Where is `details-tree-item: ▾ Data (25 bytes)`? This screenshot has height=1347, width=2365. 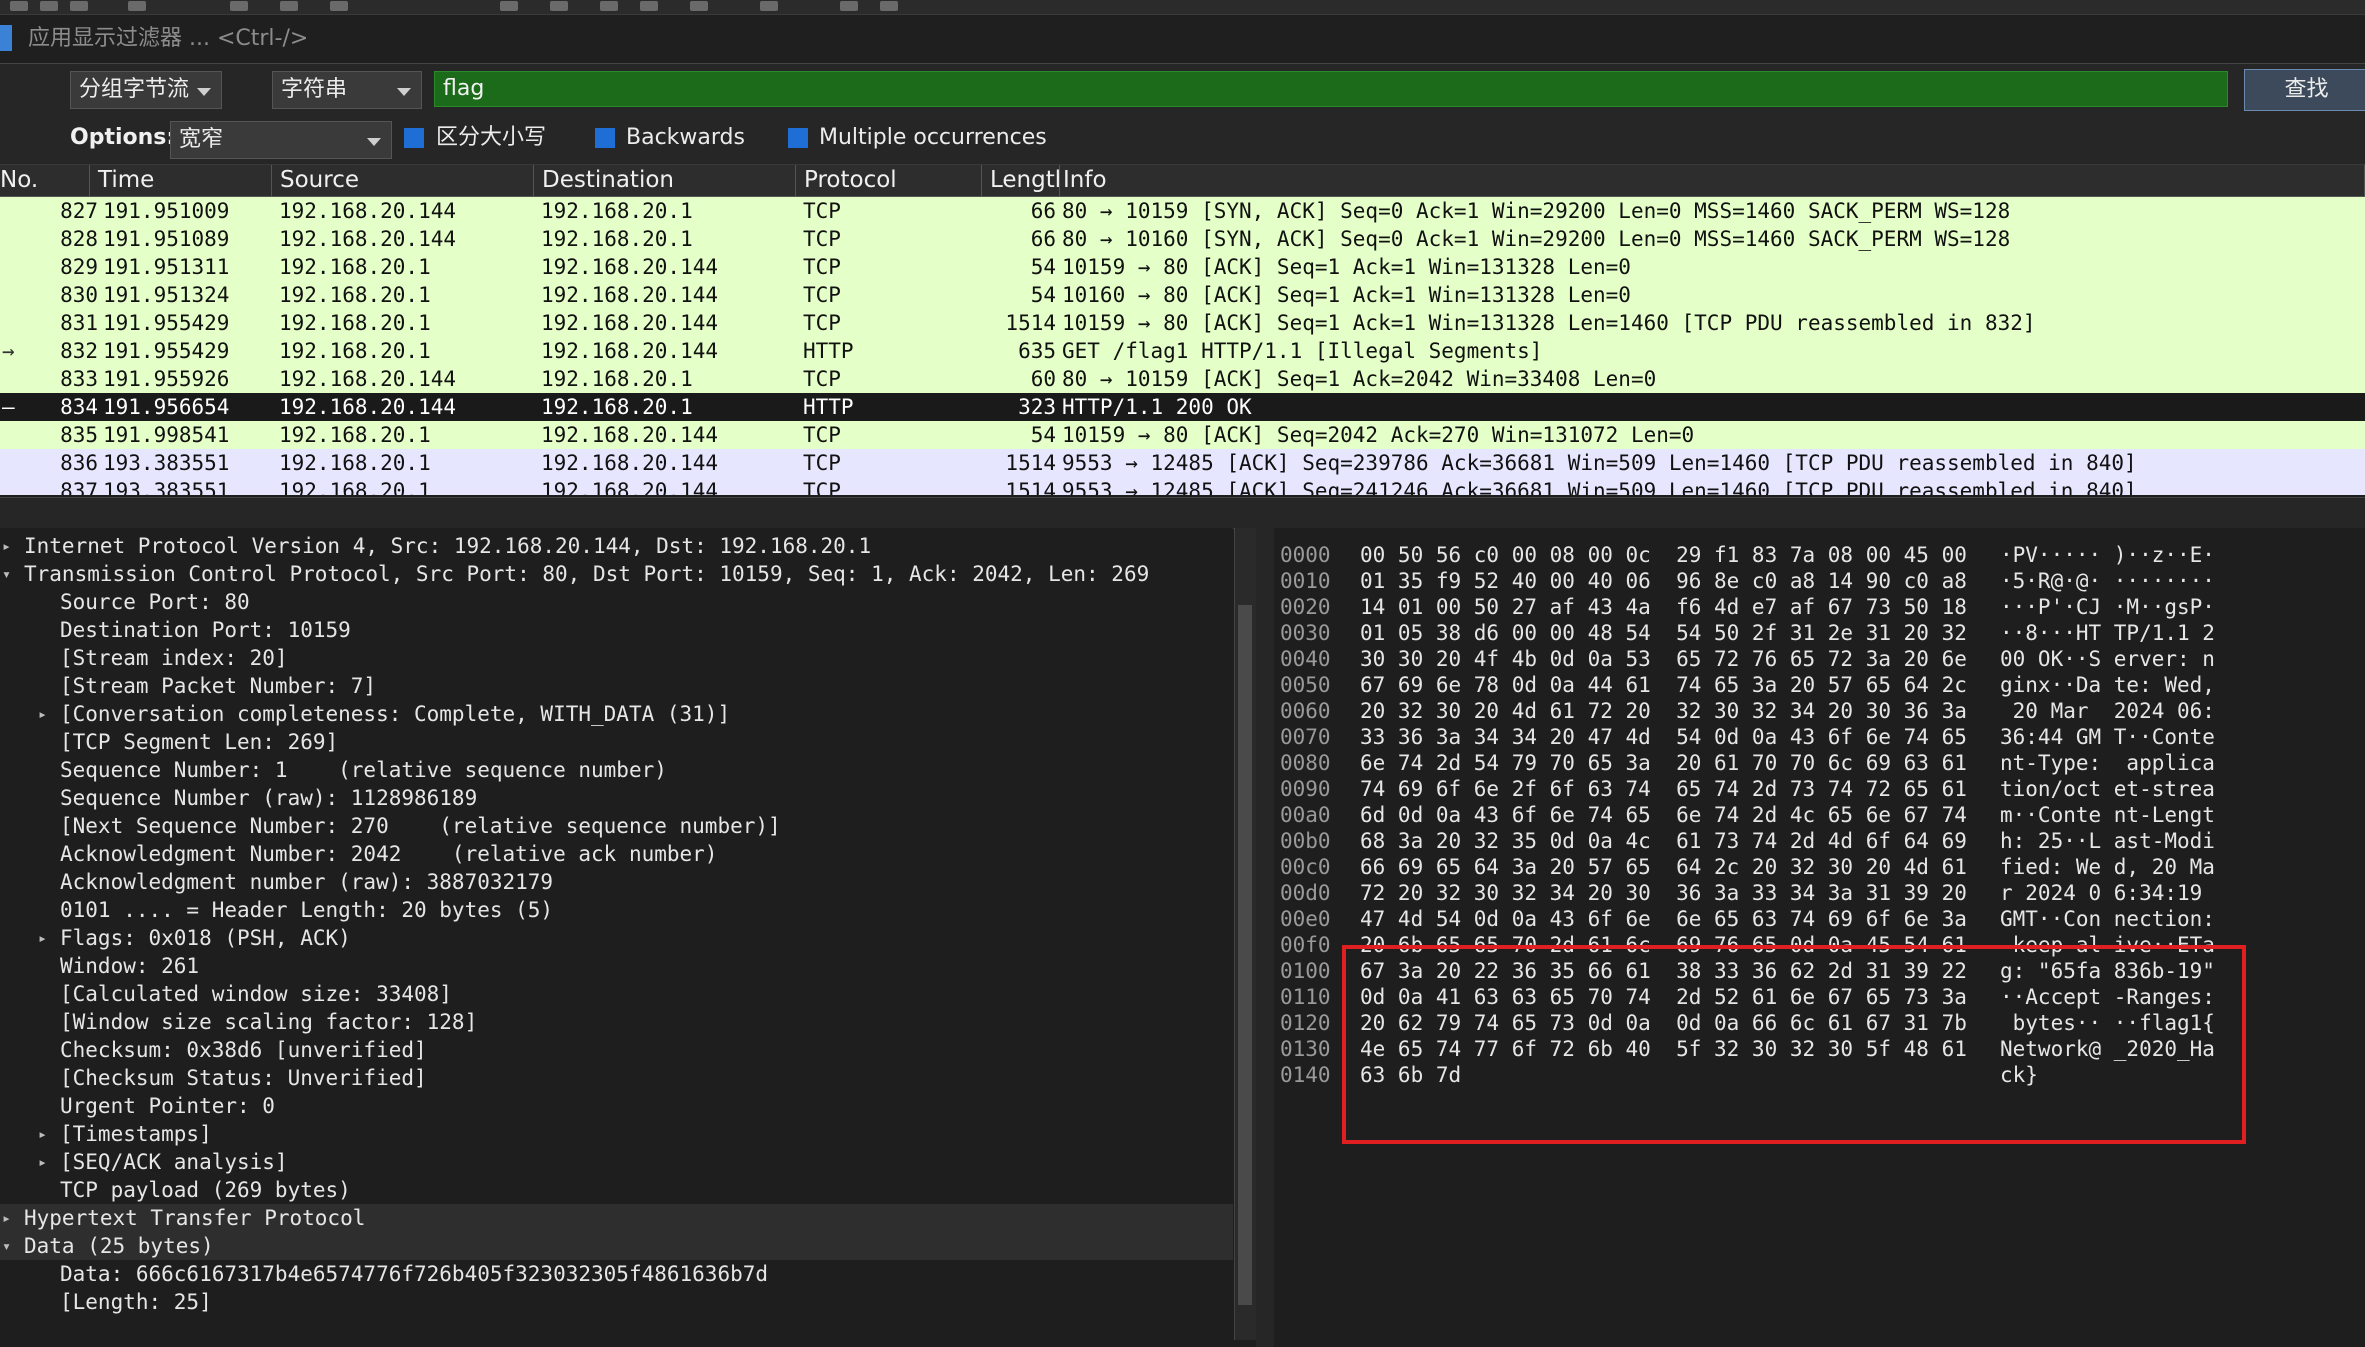
details-tree-item: ▾ Data (25 bytes) is located at coordinates (616, 1246).